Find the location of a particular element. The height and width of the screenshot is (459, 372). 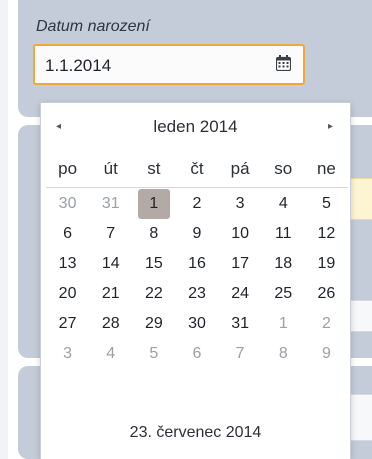

day-cell: 11 is located at coordinates (283, 234).